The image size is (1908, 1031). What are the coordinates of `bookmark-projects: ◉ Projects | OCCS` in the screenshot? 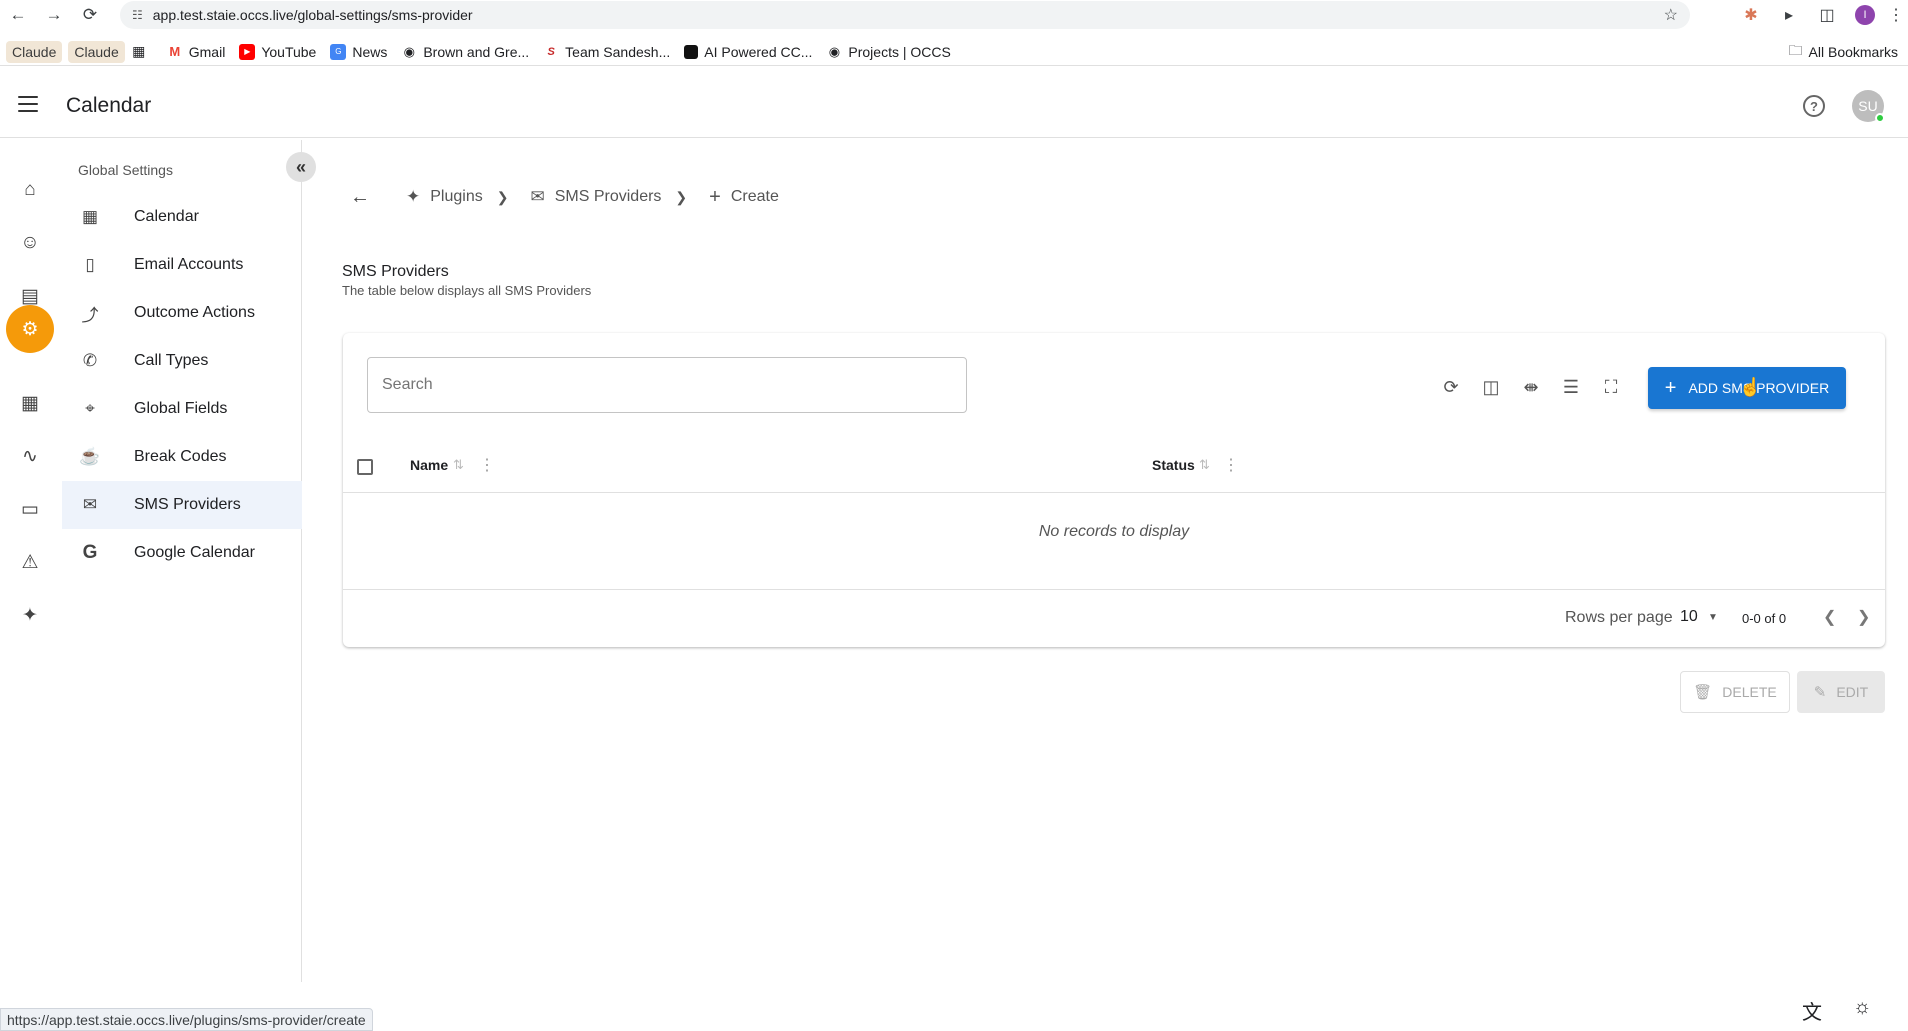 It's located at (888, 51).